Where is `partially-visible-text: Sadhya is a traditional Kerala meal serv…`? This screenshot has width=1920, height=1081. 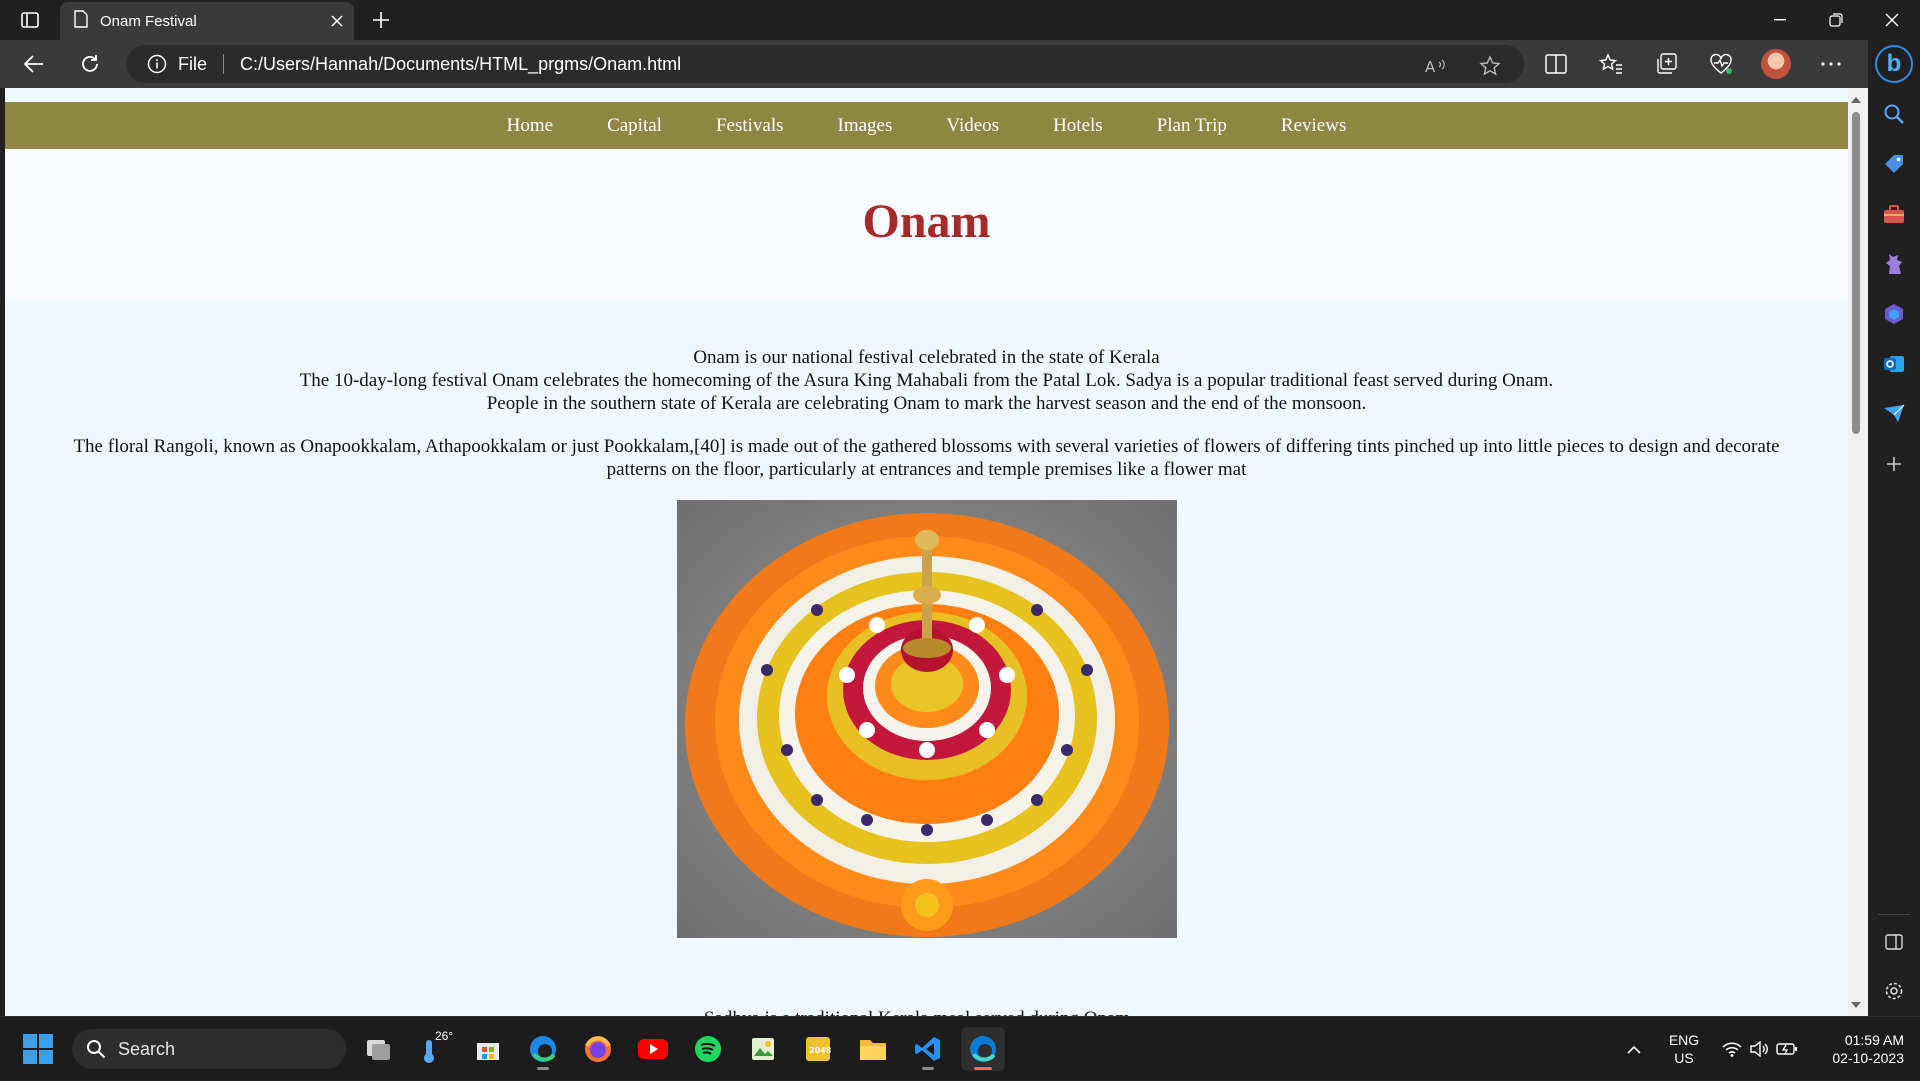 partially-visible-text: Sadhya is a traditional Kerala meal serv… is located at coordinates (926, 1012).